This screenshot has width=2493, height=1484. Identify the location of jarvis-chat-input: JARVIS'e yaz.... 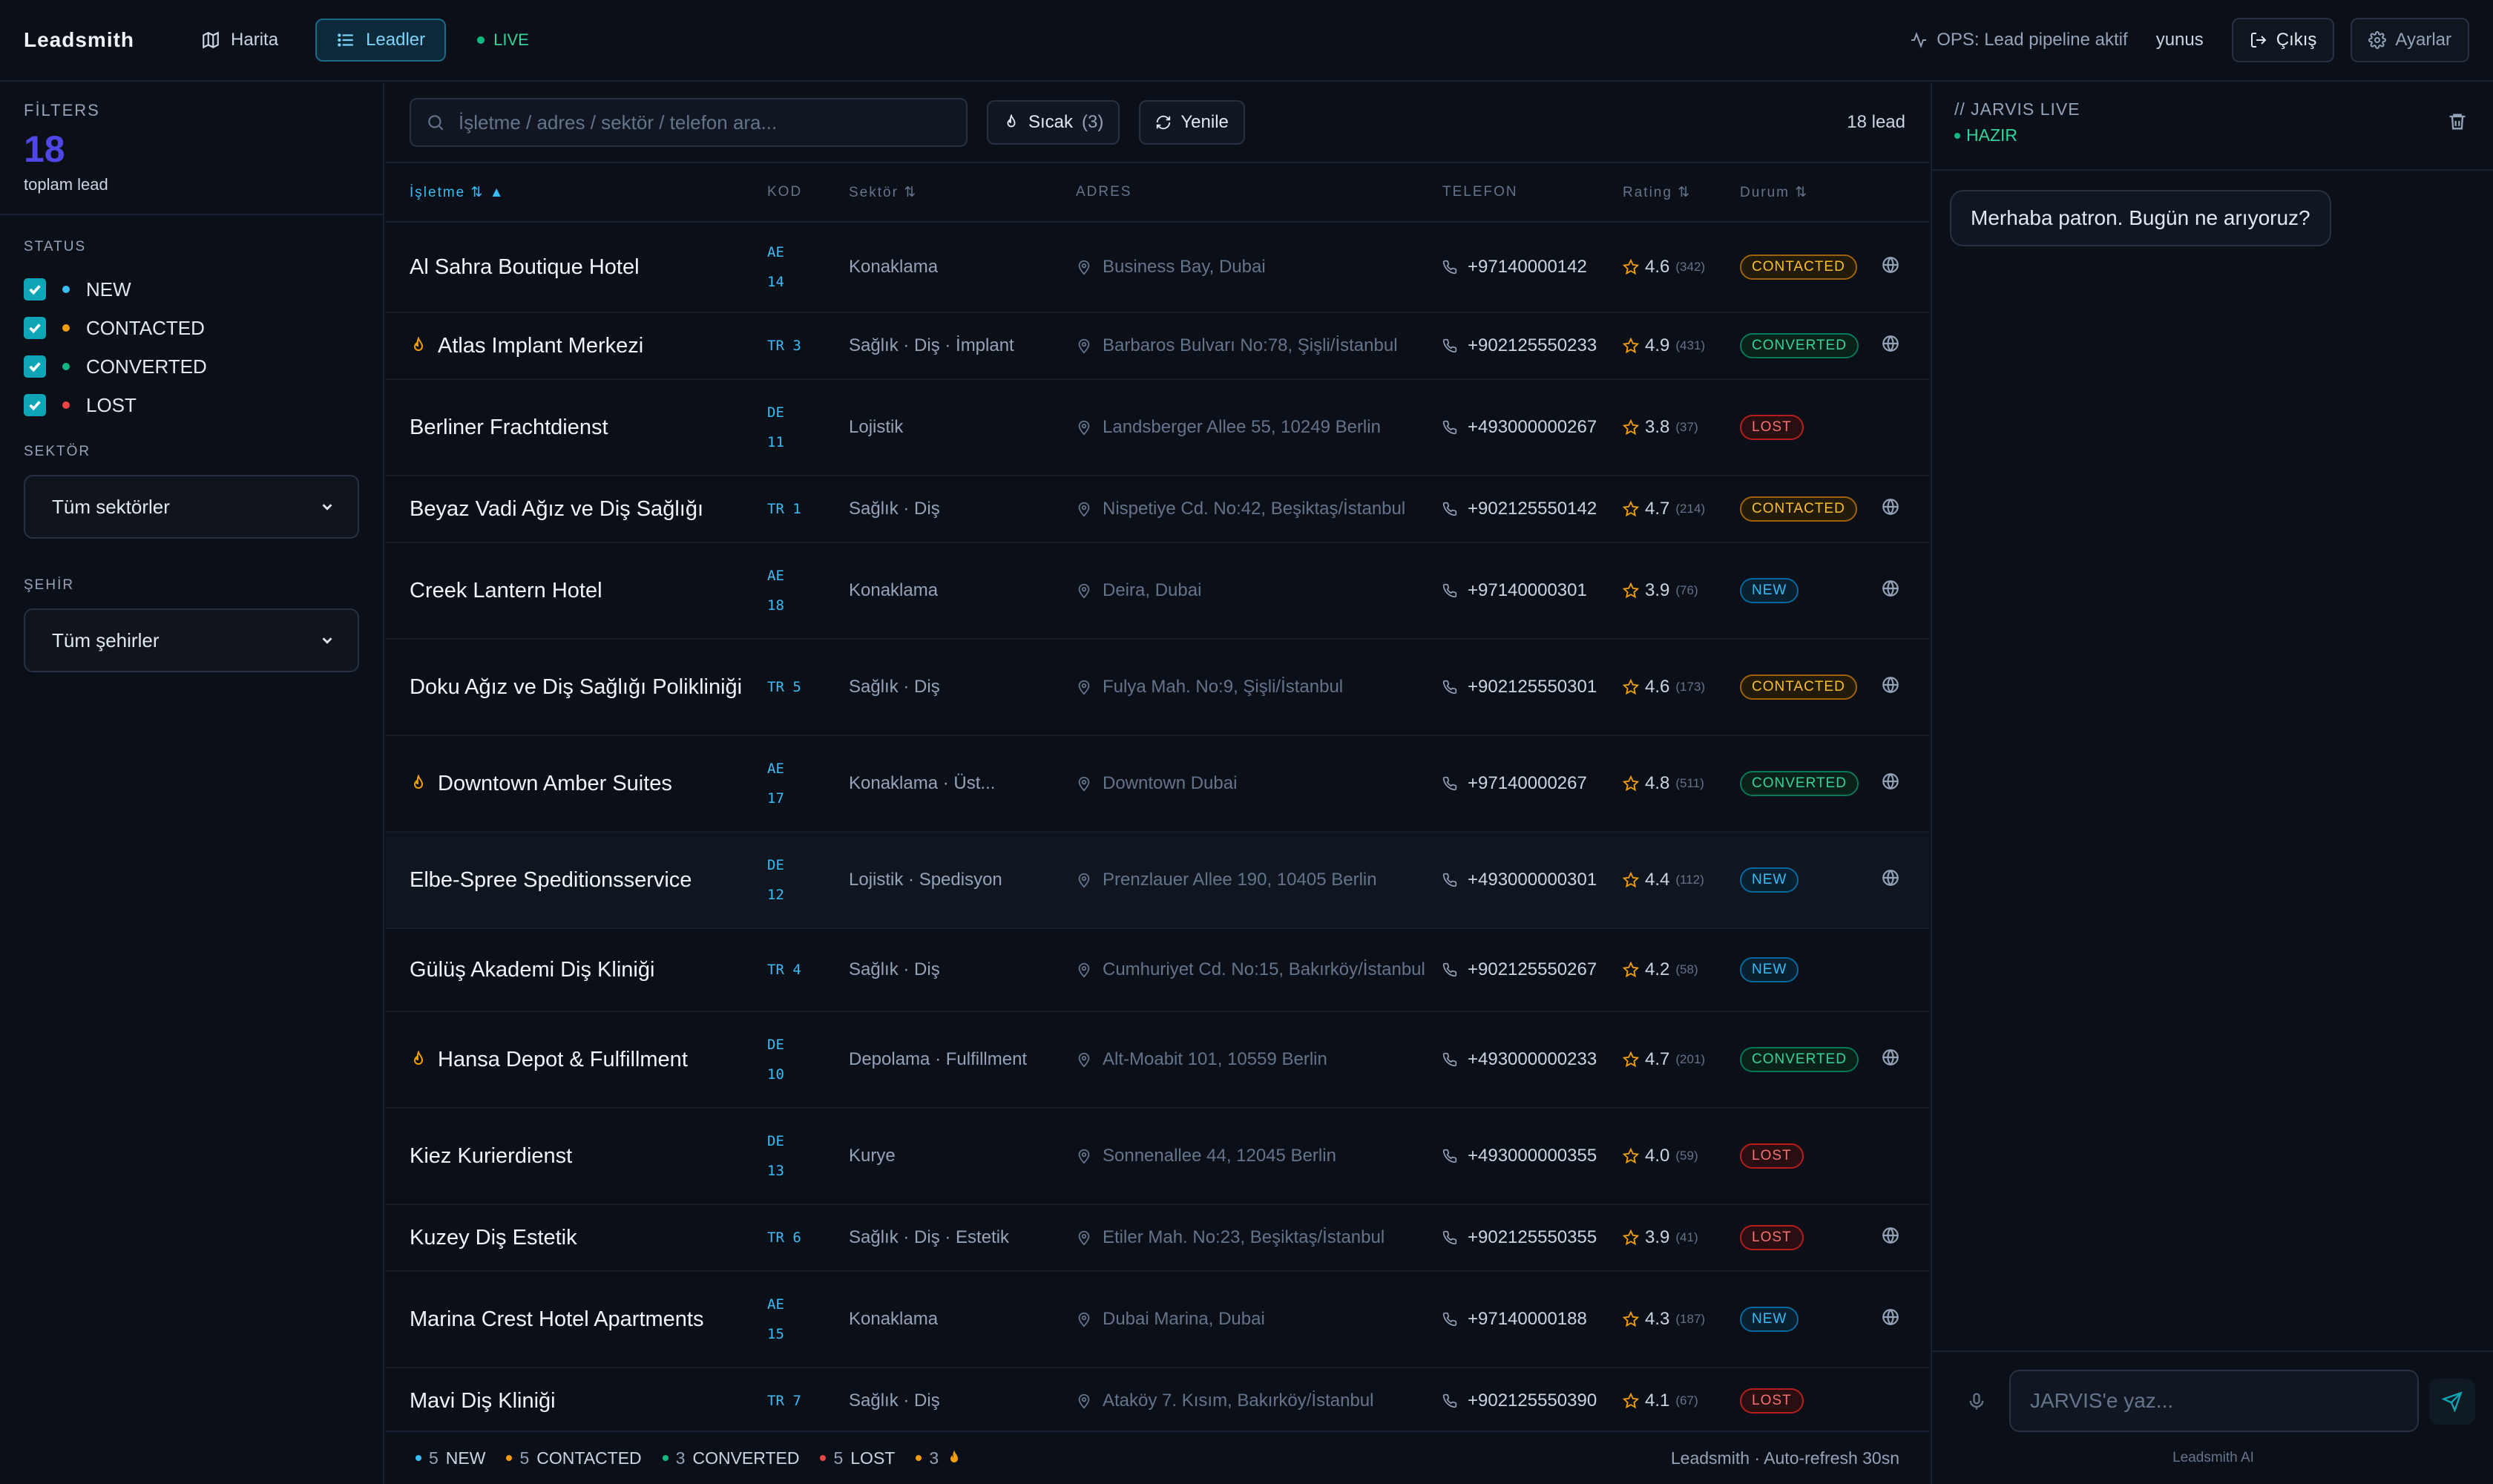
(2214, 1401).